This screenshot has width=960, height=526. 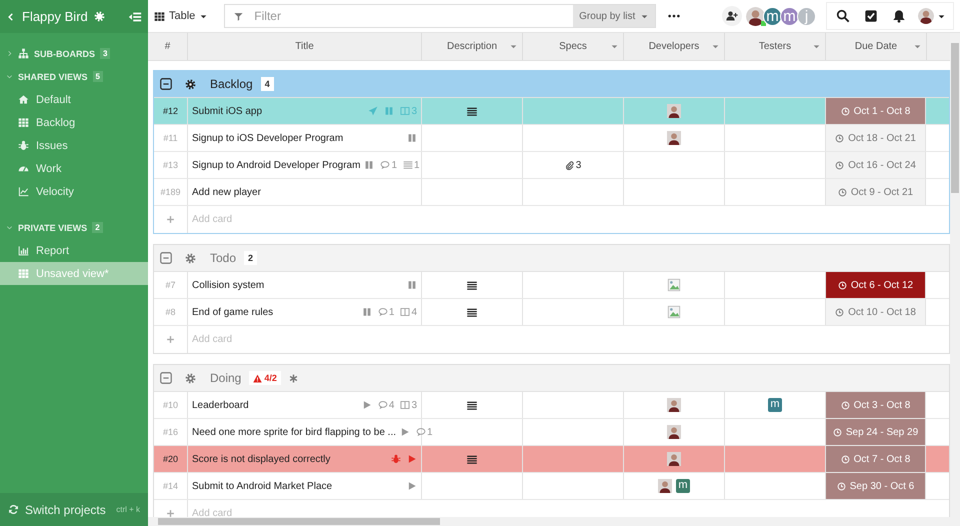 I want to click on due-date: Oct 18 - Oct 21, so click(x=876, y=138).